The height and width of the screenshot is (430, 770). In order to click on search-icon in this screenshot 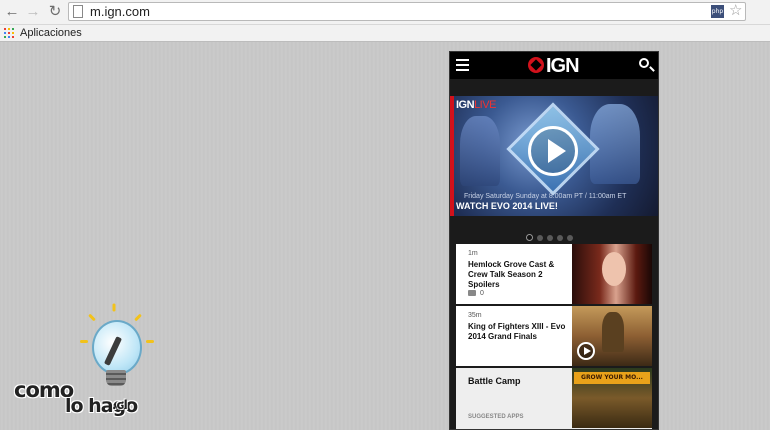, I will do `click(644, 63)`.